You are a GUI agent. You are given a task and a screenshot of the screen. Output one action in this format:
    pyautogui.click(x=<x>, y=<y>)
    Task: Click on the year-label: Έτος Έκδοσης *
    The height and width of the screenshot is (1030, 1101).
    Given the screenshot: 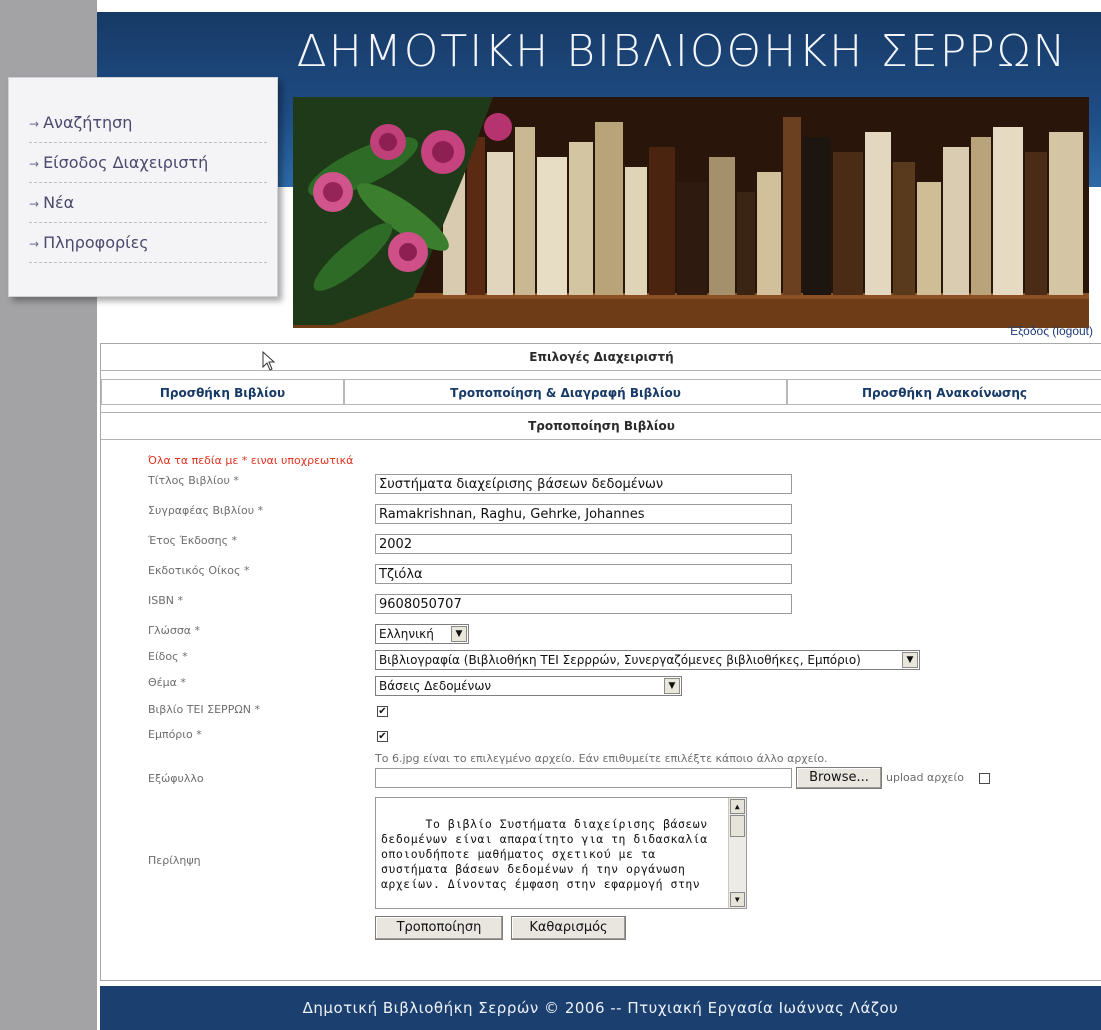 What is the action you would take?
    pyautogui.click(x=193, y=540)
    